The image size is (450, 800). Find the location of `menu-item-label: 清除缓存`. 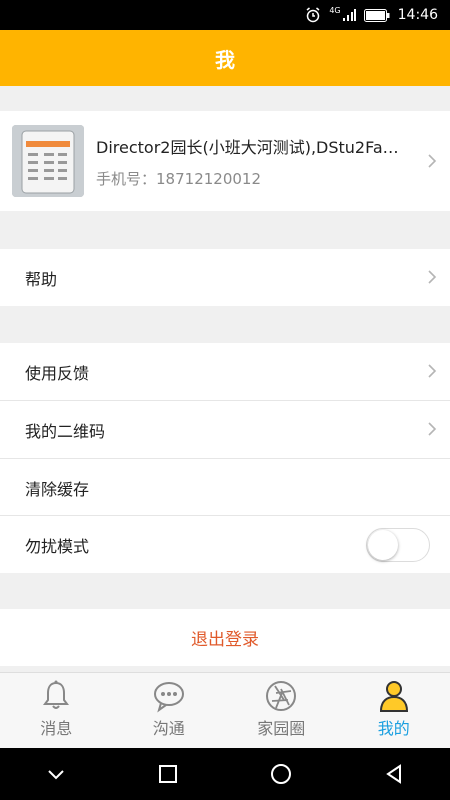

menu-item-label: 清除缓存 is located at coordinates (57, 489).